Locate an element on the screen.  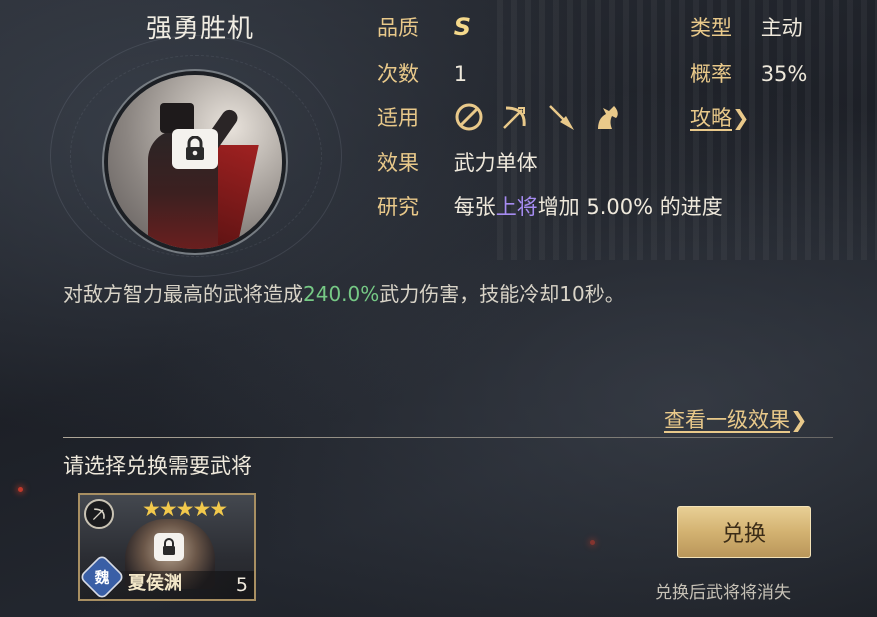
rate-label: 概率 is located at coordinates (711, 74).